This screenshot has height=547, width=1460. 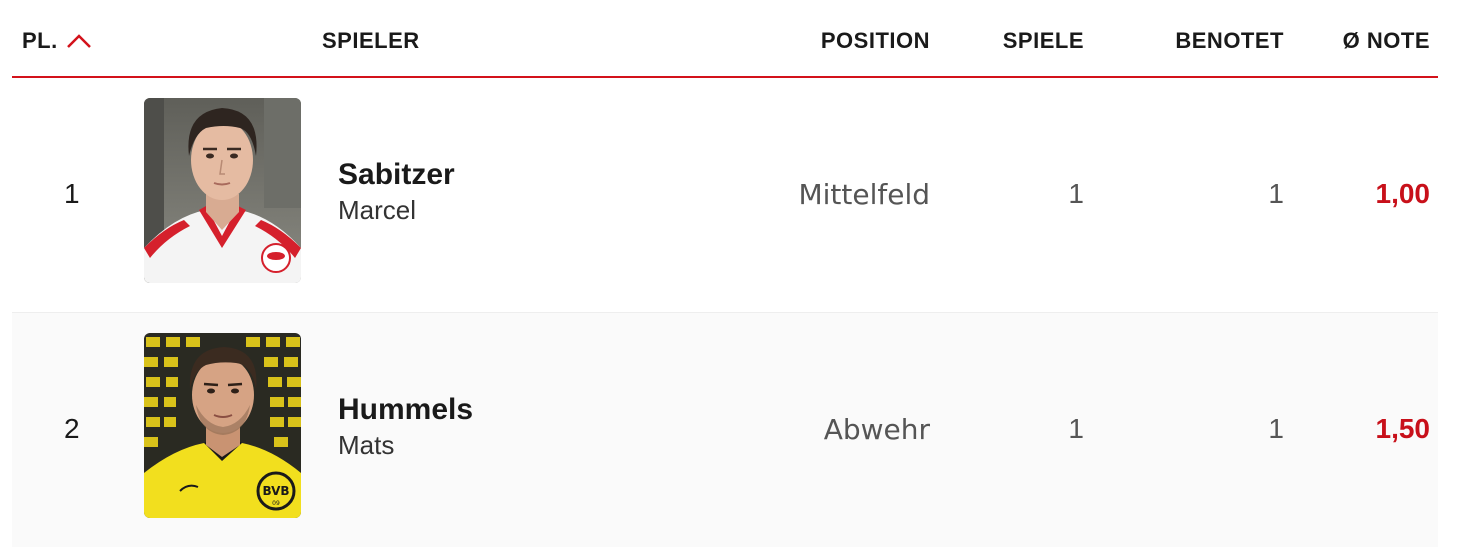 I want to click on player-first-name: Mats, so click(x=366, y=445).